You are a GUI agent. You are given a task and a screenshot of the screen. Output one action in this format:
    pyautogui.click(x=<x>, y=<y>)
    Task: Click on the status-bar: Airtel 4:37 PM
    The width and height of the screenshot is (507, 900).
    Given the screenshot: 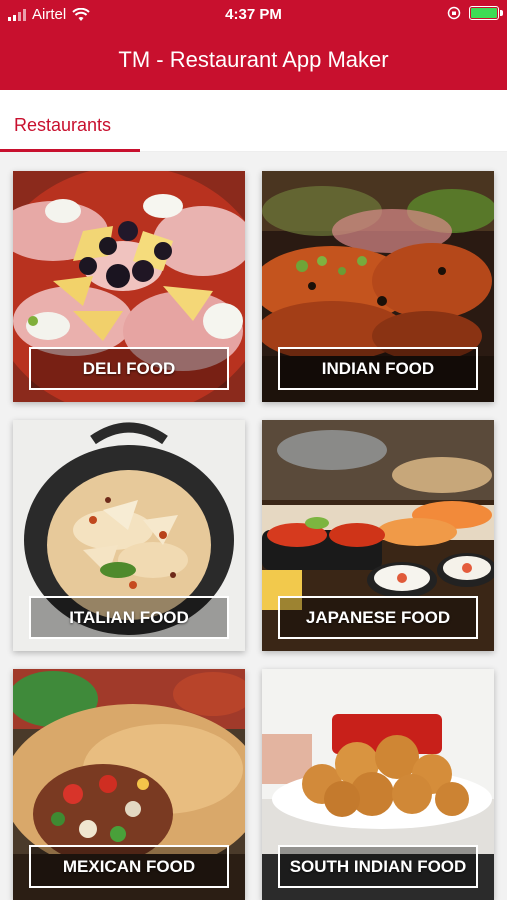 What is the action you would take?
    pyautogui.click(x=253, y=14)
    